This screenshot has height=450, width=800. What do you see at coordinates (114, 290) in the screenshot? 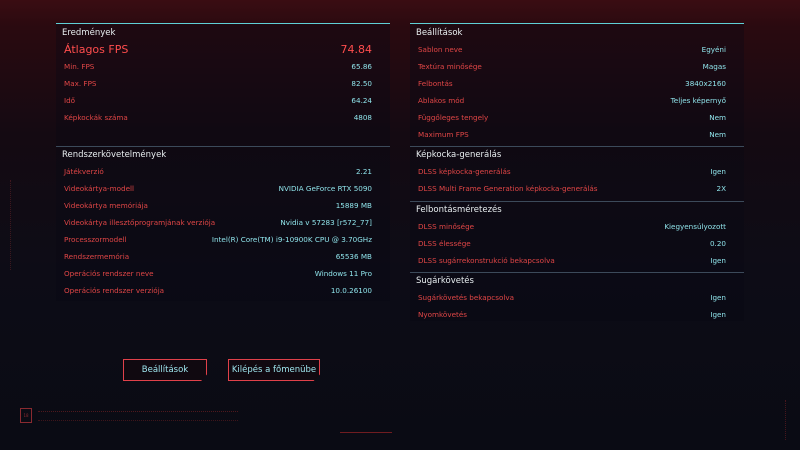
I see `row-label: Operációs rendszer verziója` at bounding box center [114, 290].